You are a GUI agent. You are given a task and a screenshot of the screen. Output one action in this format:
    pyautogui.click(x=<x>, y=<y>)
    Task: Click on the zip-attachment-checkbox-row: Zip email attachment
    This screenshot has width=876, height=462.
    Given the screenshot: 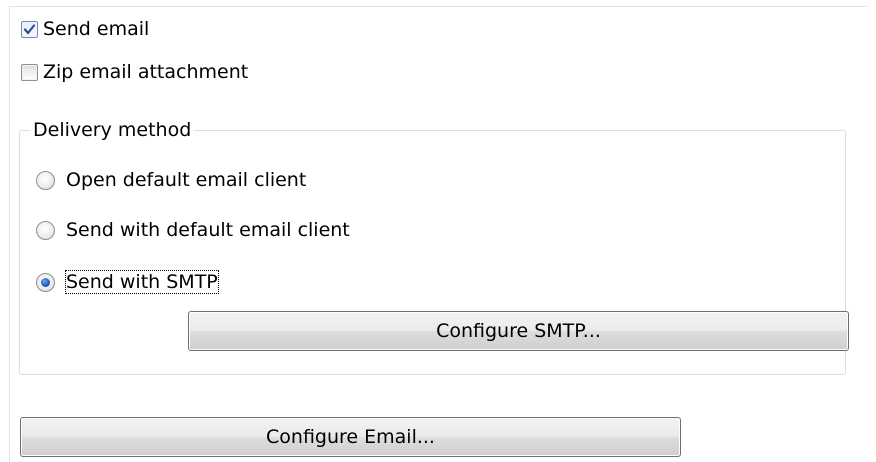 What is the action you would take?
    pyautogui.click(x=134, y=72)
    